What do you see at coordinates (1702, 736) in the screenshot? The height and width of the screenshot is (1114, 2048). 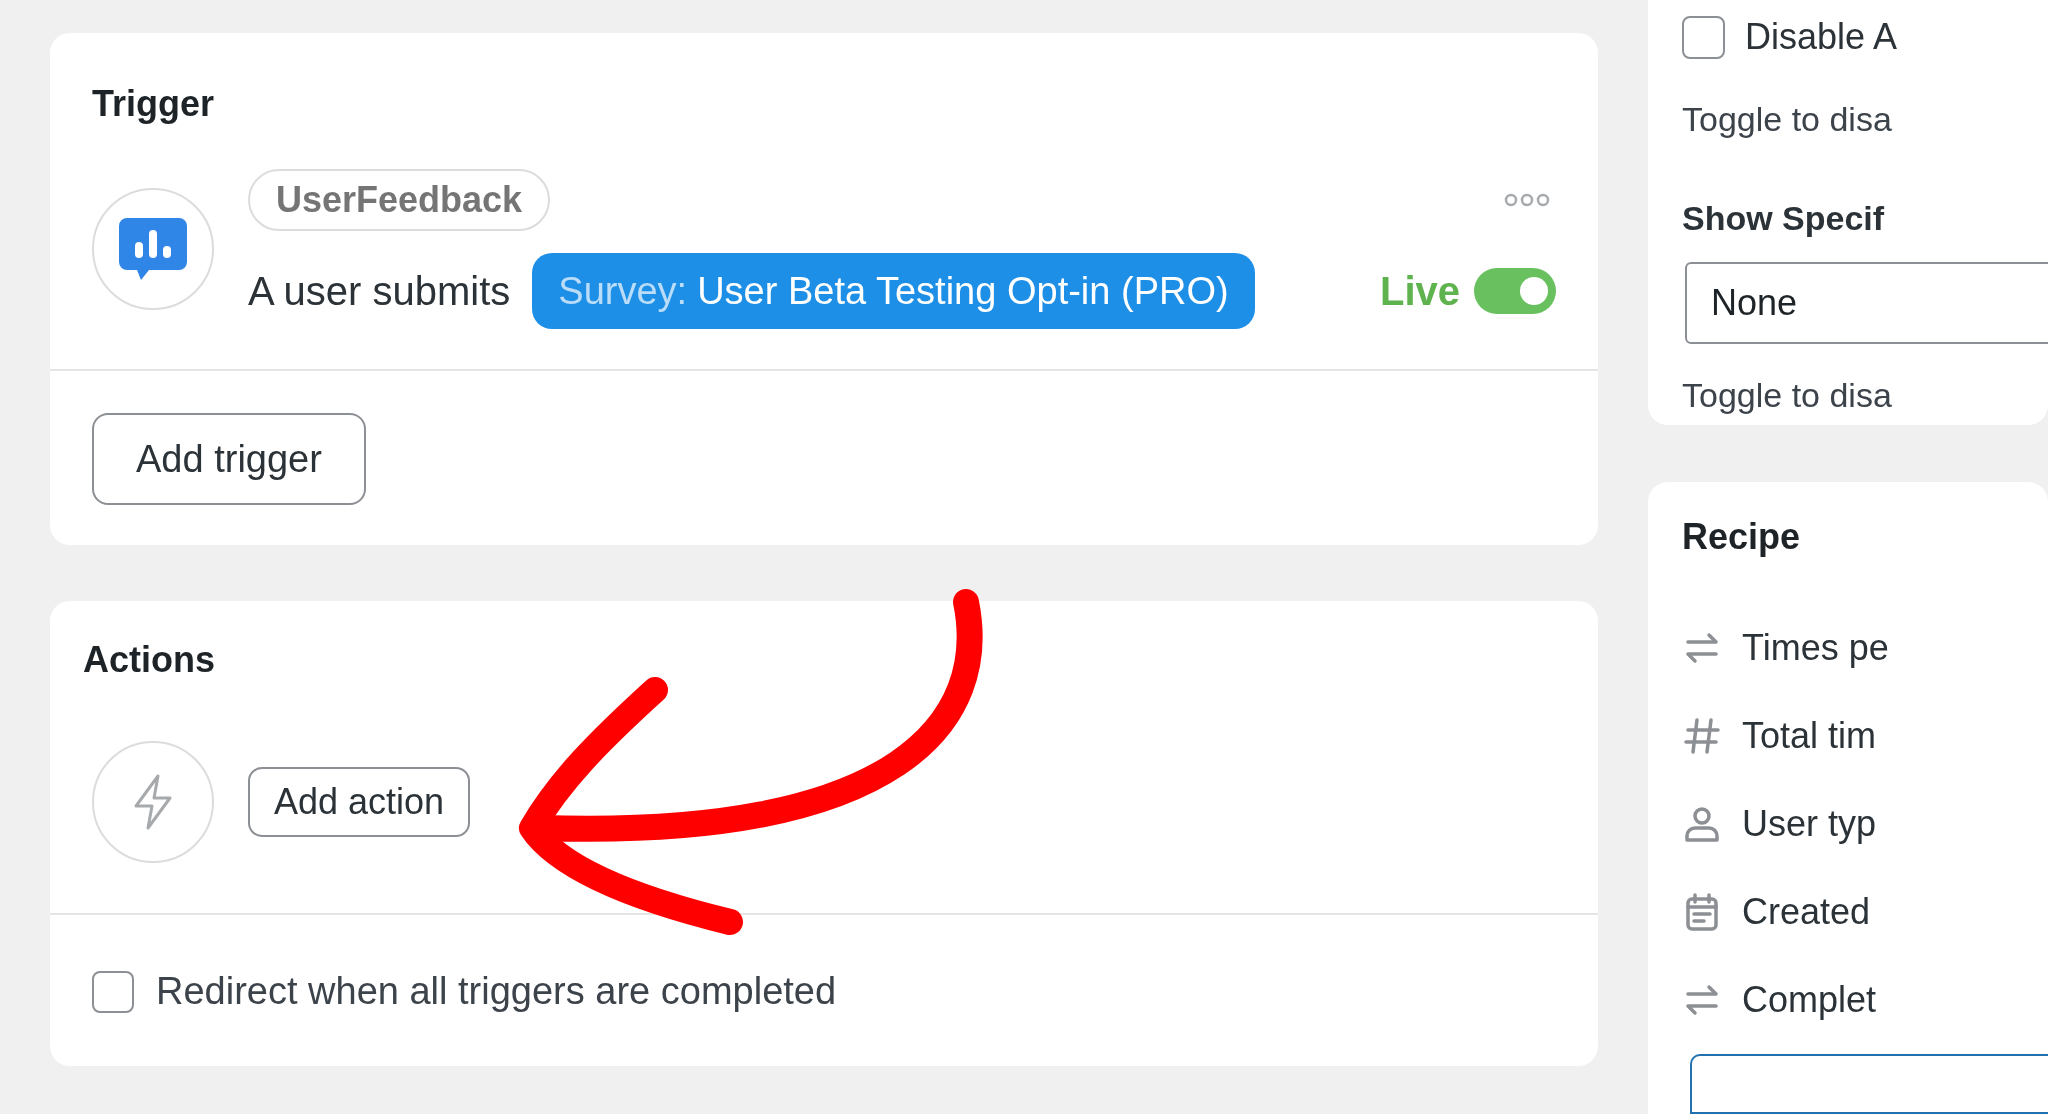 I see `hash-icon` at bounding box center [1702, 736].